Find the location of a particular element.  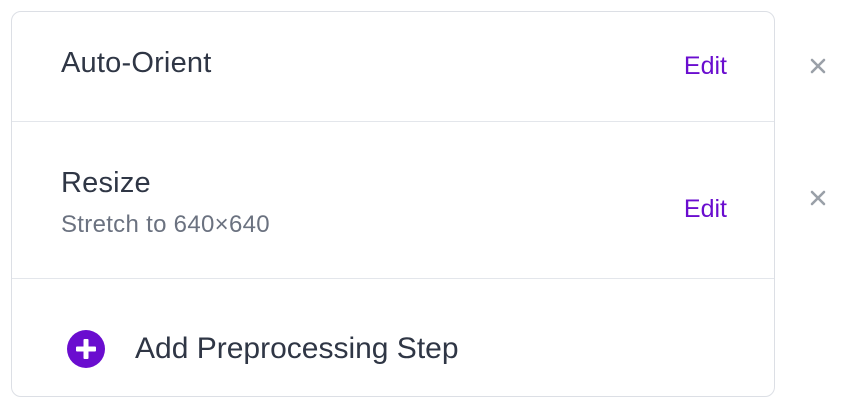

plus-circle-icon is located at coordinates (86, 349).